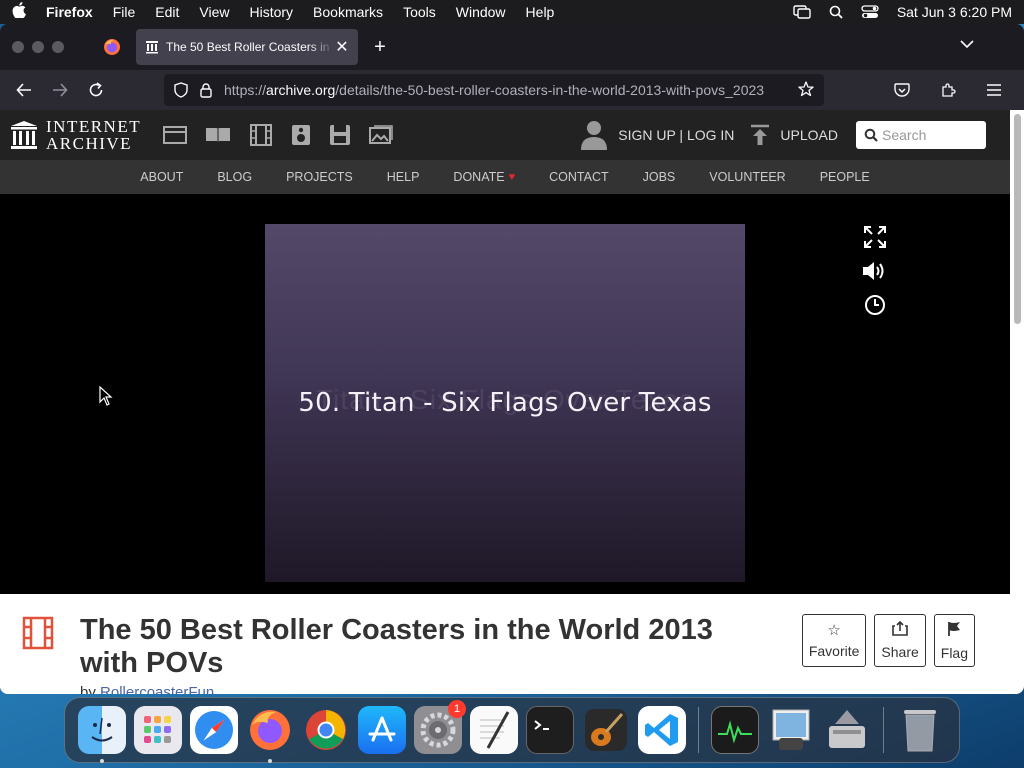  I want to click on disk-utility-icon, so click(847, 729).